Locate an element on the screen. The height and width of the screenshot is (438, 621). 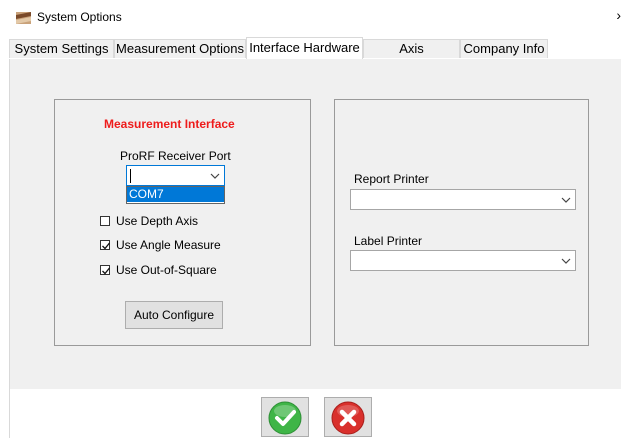
checkbox-unchecked-icon is located at coordinates (105, 221).